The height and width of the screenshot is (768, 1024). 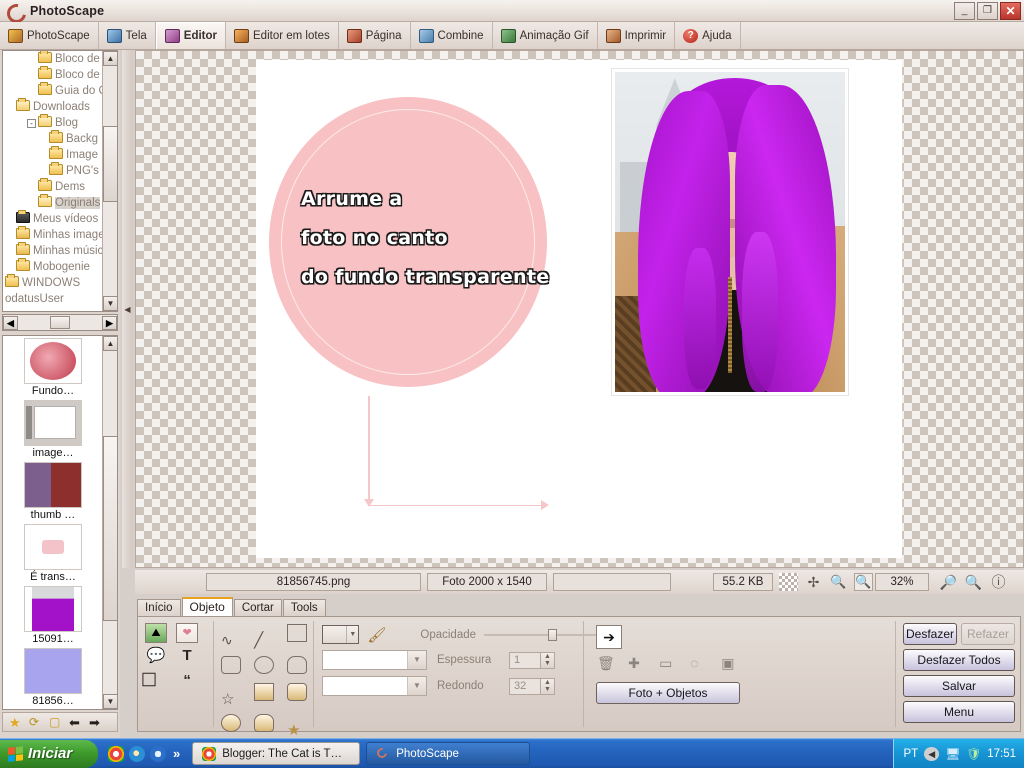 I want to click on tree-expander-icon: -, so click(x=31, y=123).